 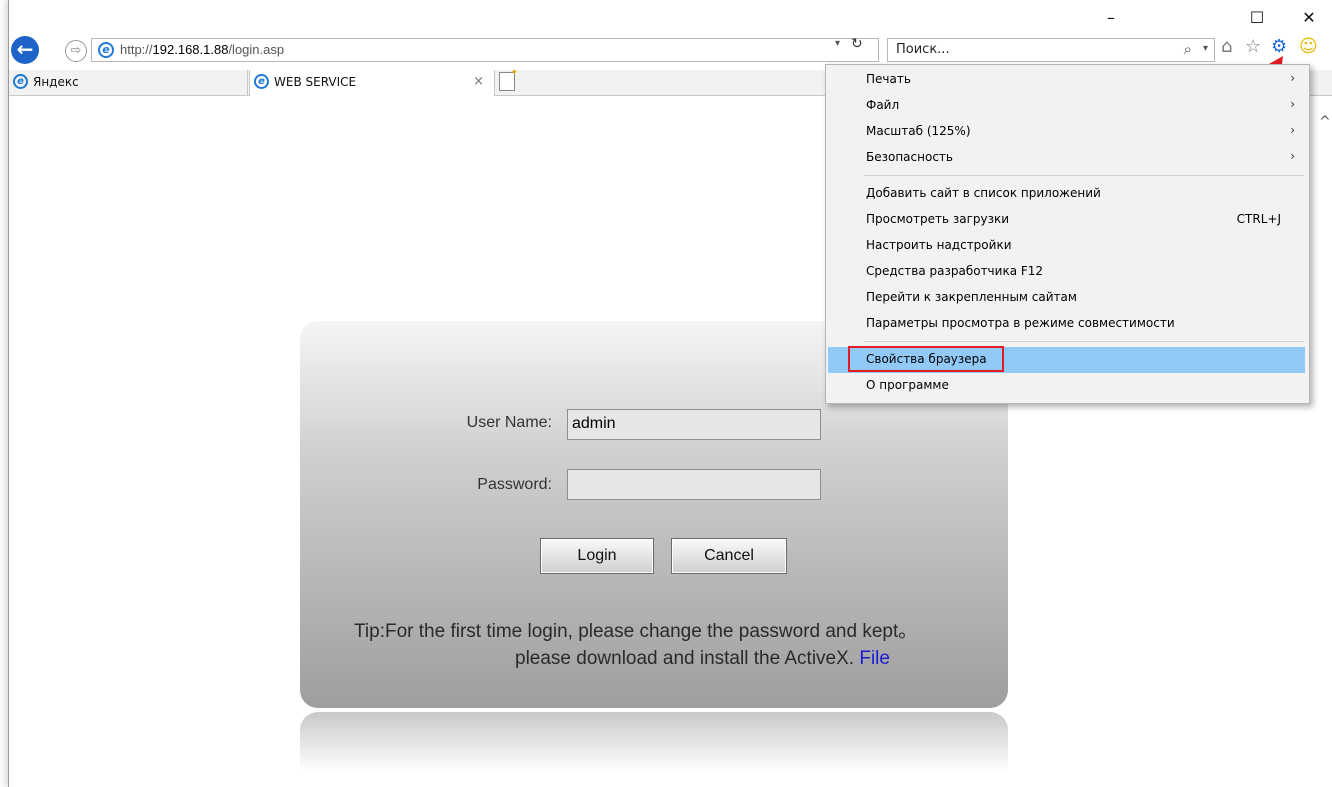 What do you see at coordinates (25, 50) in the screenshot?
I see `back-arrow-icon: ←` at bounding box center [25, 50].